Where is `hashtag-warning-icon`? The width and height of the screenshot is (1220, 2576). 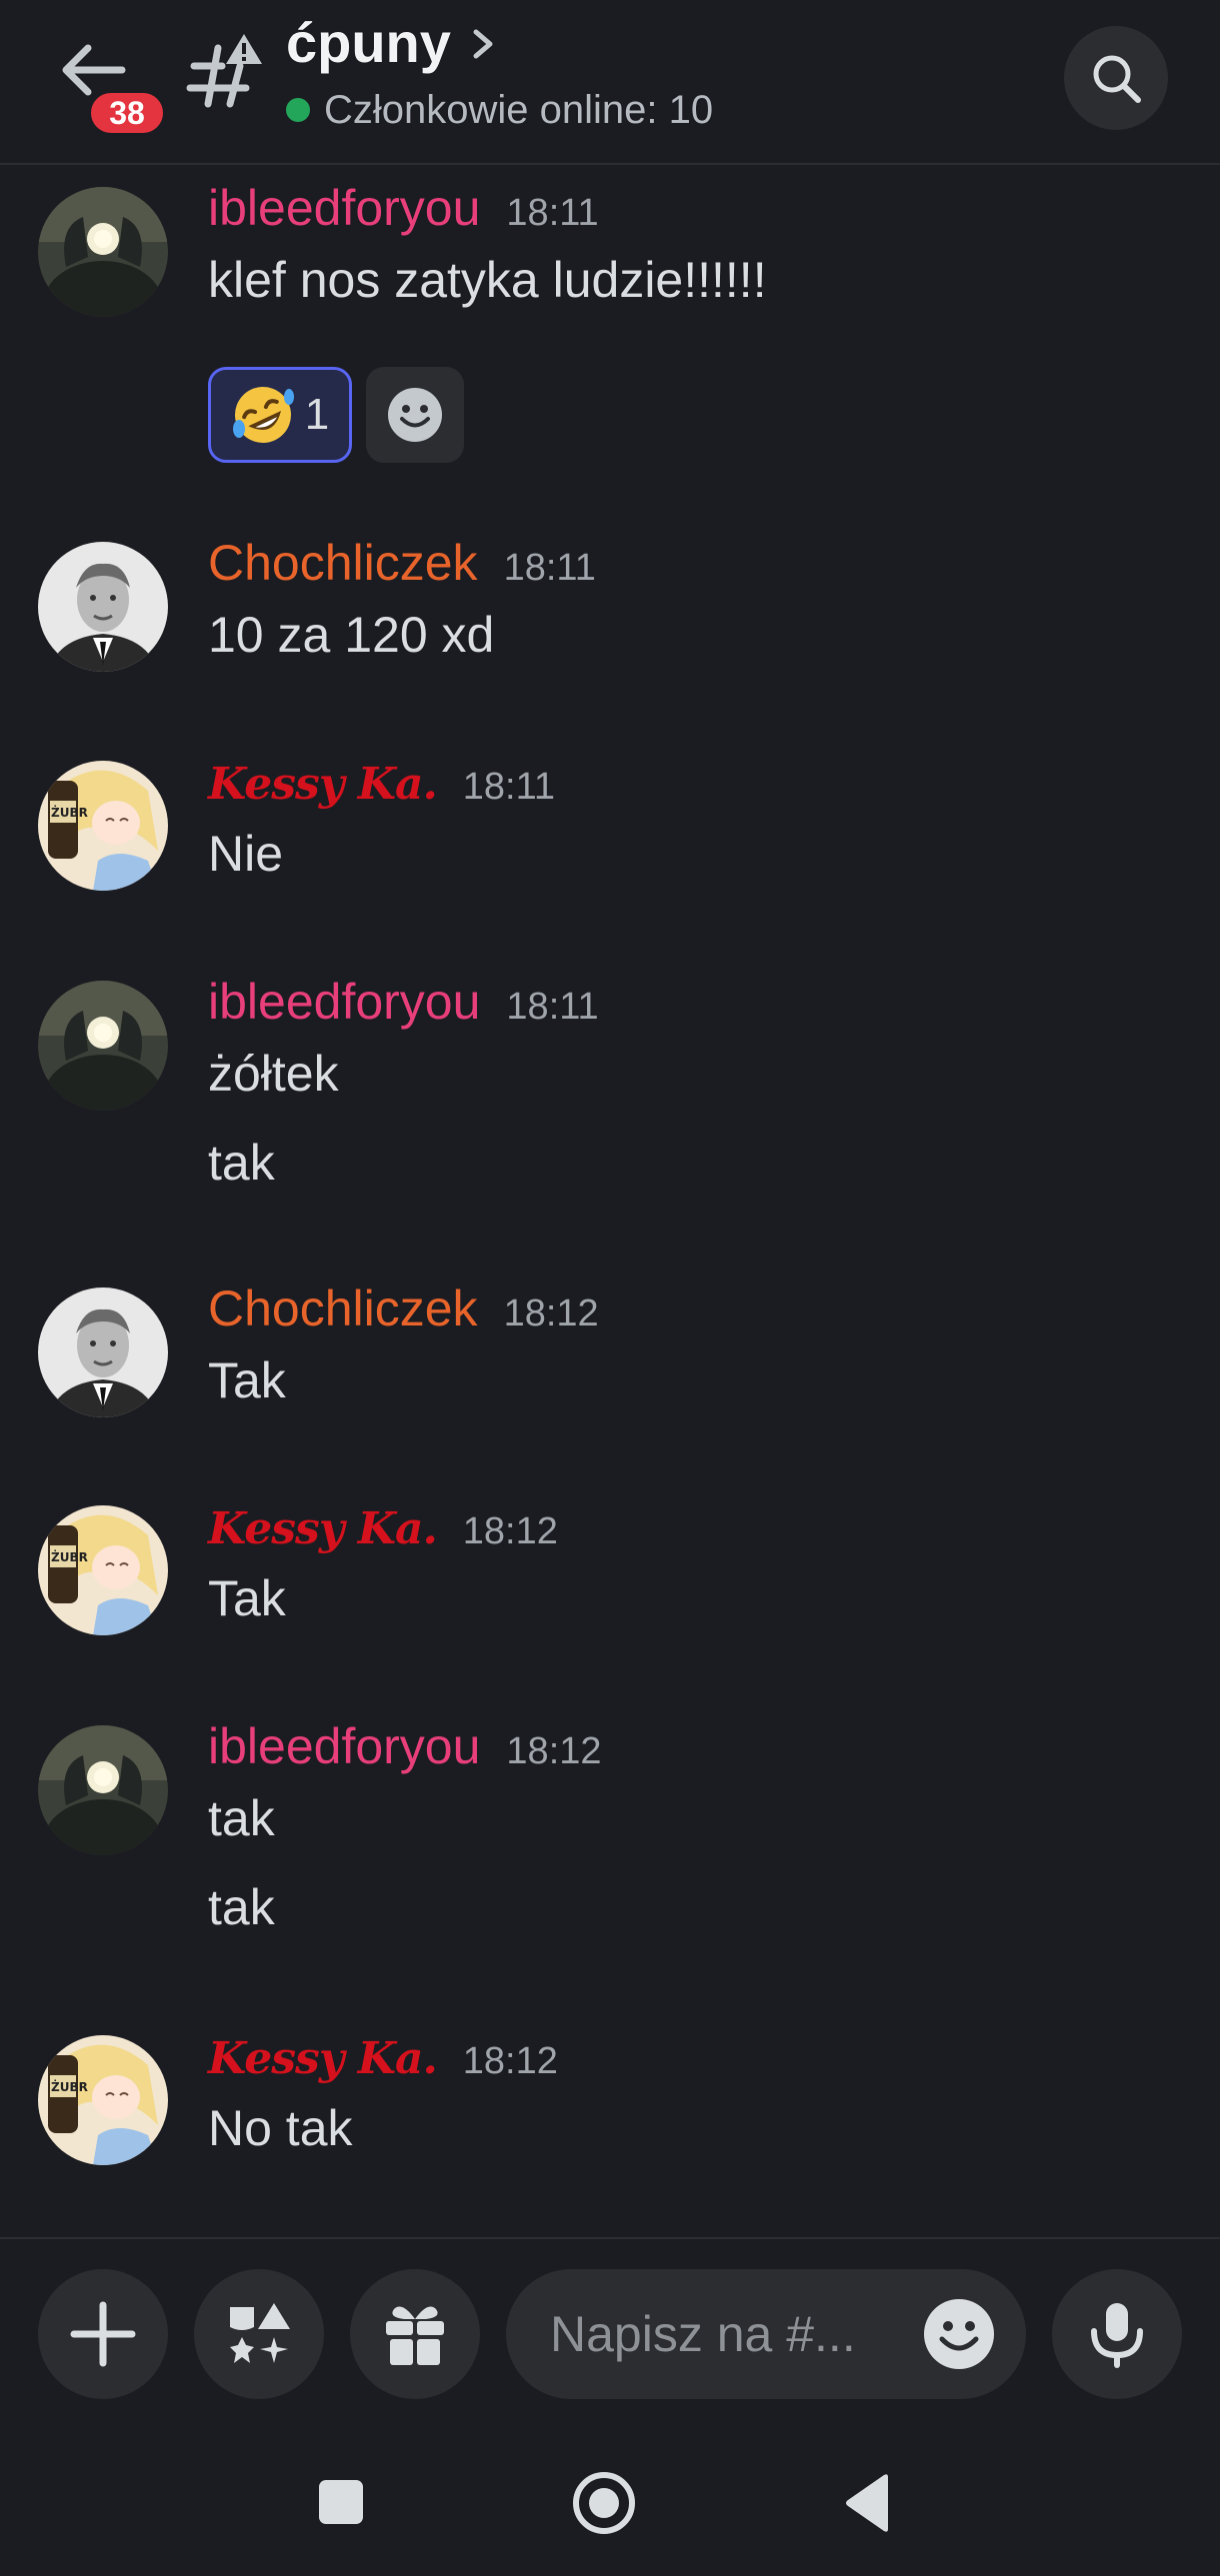
hashtag-warning-icon is located at coordinates (224, 71).